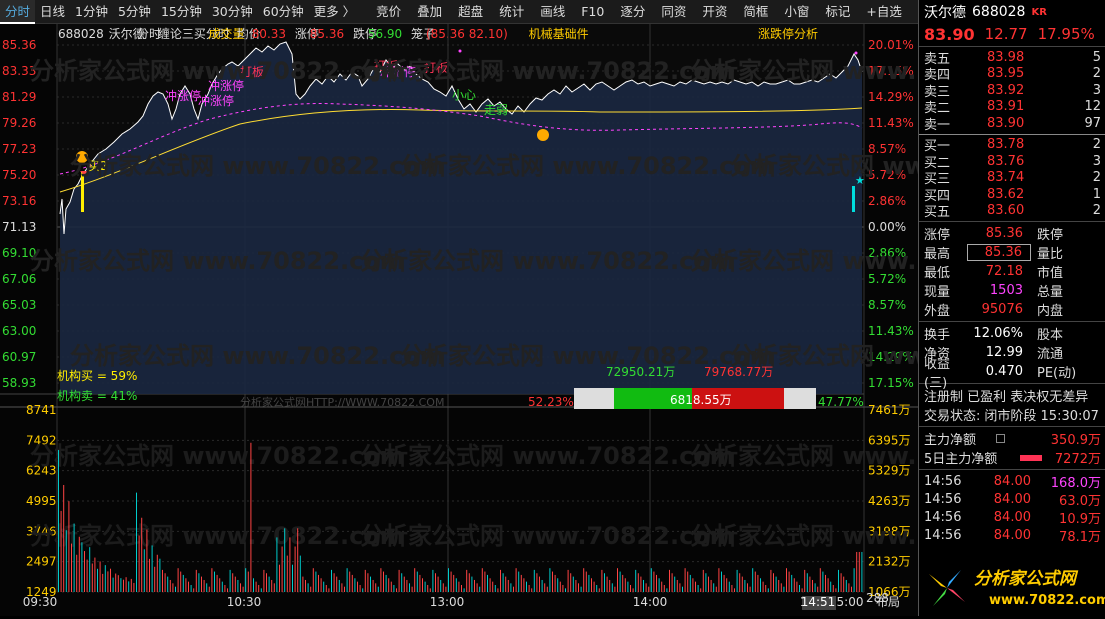  What do you see at coordinates (796, 12) in the screenshot?
I see `tool-10: 小窗` at bounding box center [796, 12].